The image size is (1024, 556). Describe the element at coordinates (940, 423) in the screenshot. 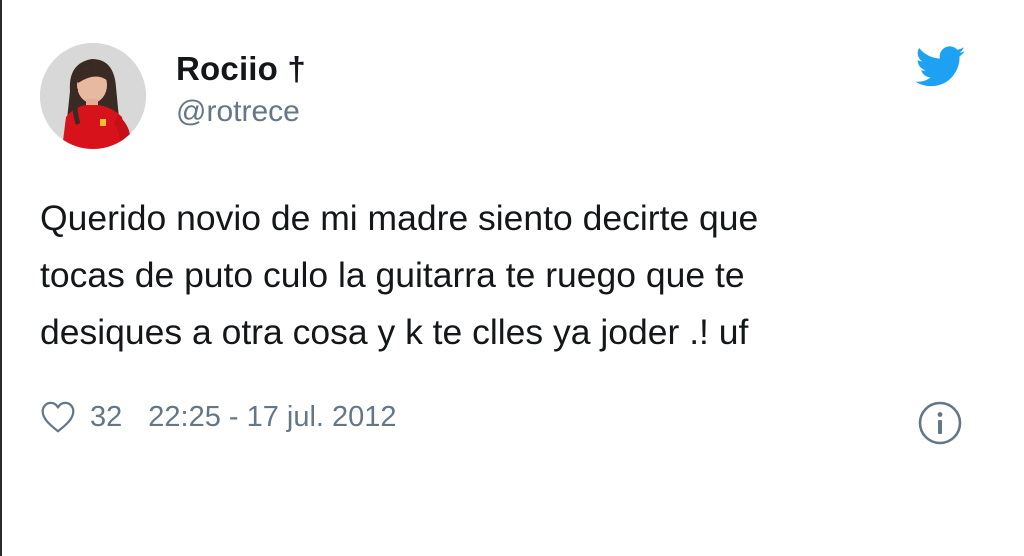

I see `info-icon` at that location.